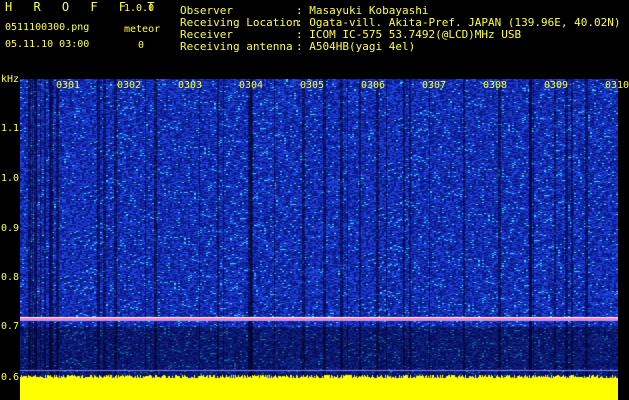 Image resolution: width=629 pixels, height=400 pixels. I want to click on antenna-label: Receiving antenna, so click(236, 46).